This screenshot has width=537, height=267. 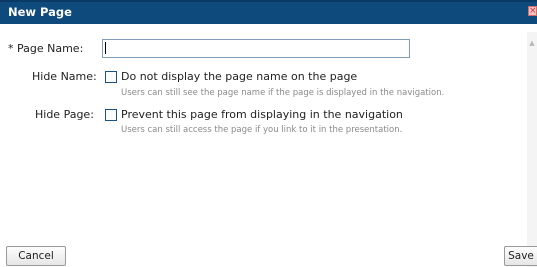 I want to click on dialog-title: New Page, so click(x=40, y=12).